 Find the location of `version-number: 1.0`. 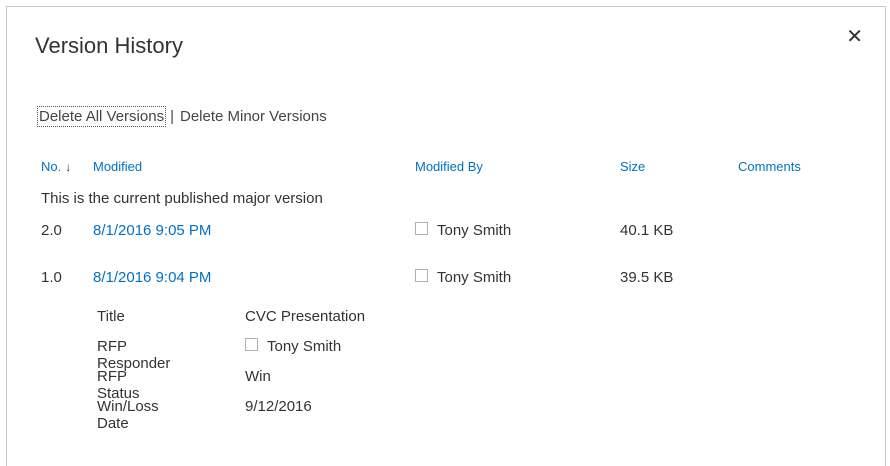

version-number: 1.0 is located at coordinates (51, 277).